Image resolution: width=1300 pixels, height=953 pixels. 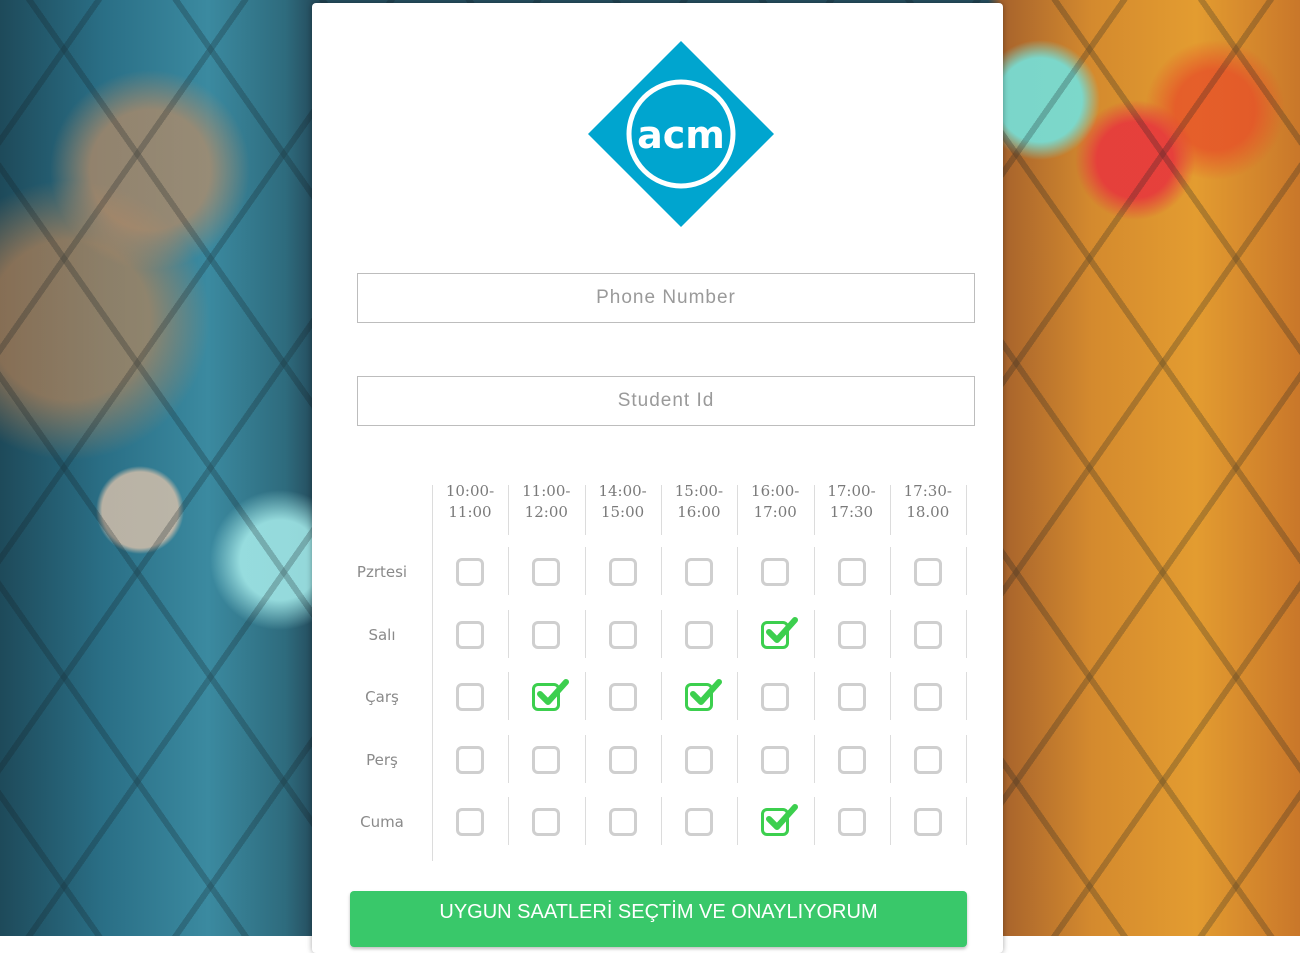 What do you see at coordinates (666, 401) in the screenshot?
I see `student-id-input` at bounding box center [666, 401].